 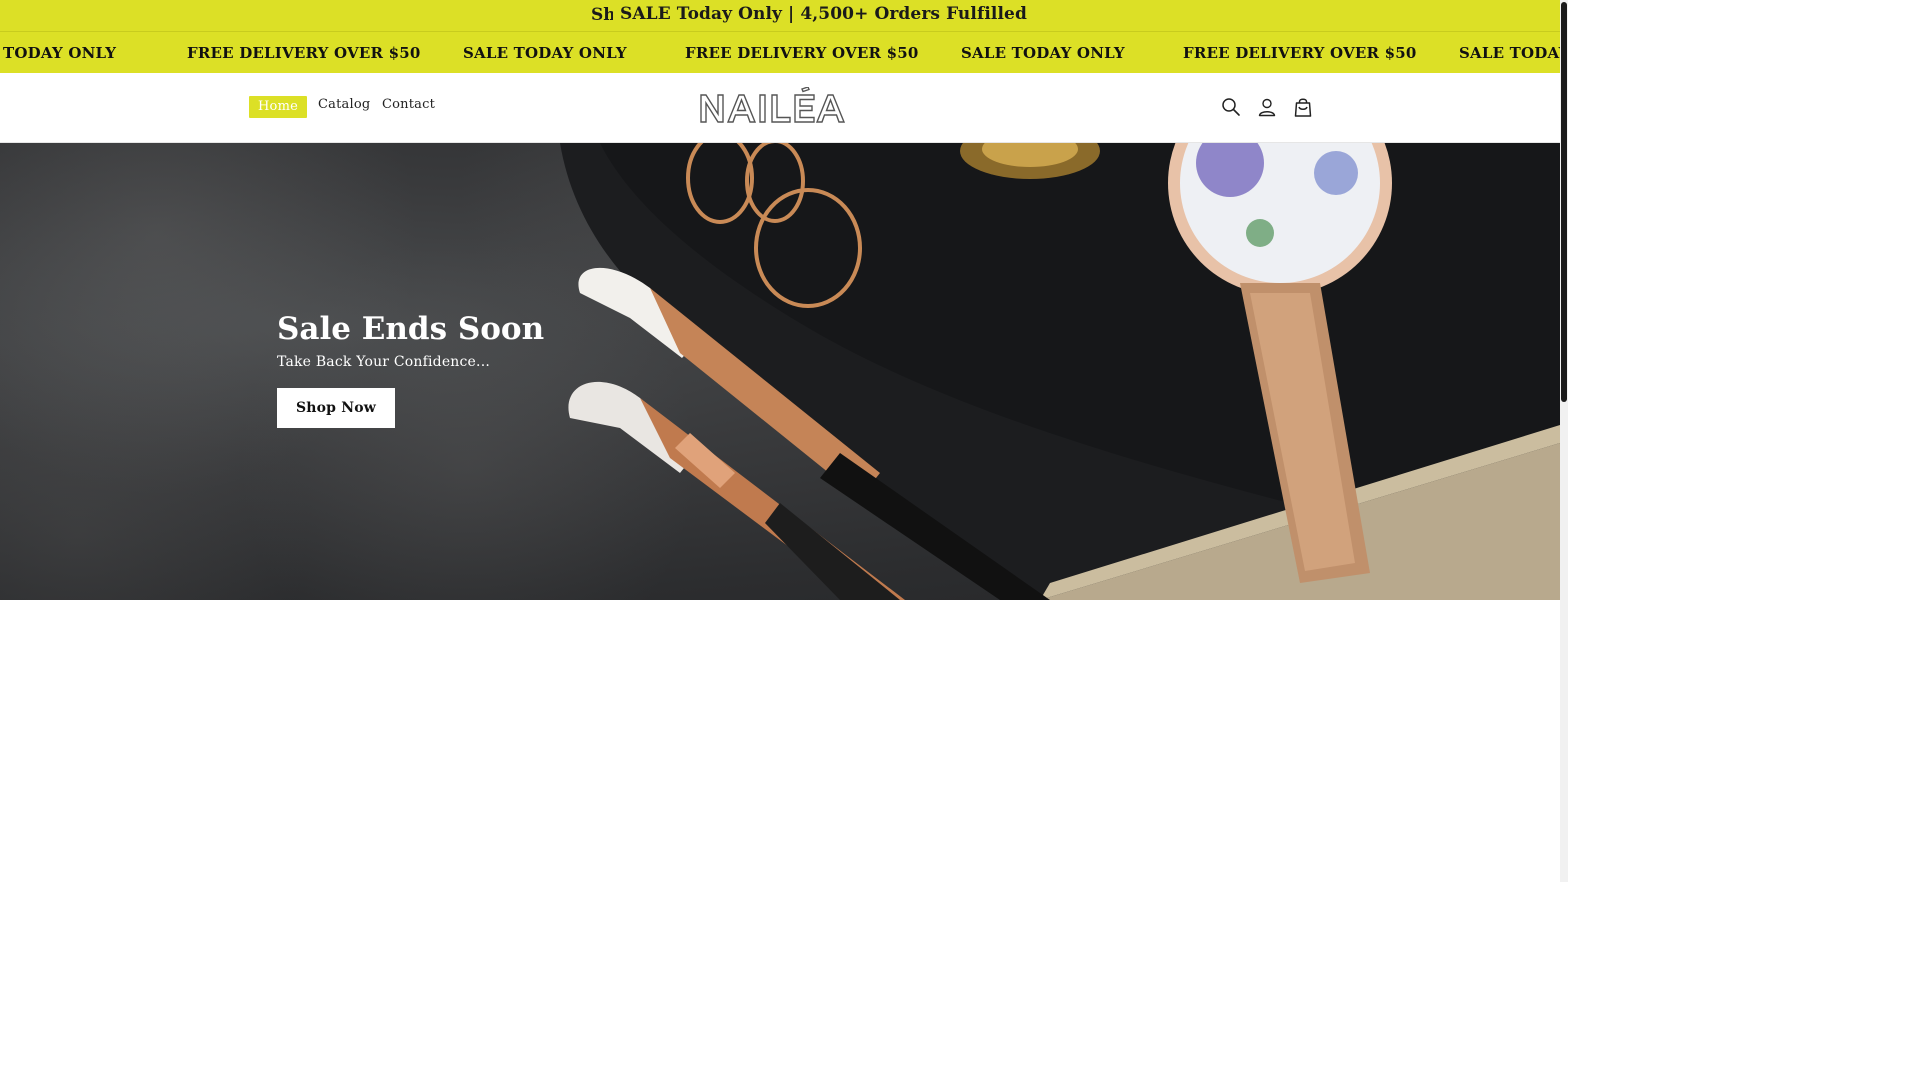 What do you see at coordinates (58, 53) in the screenshot?
I see `marquee-item: E TODAY ONLY` at bounding box center [58, 53].